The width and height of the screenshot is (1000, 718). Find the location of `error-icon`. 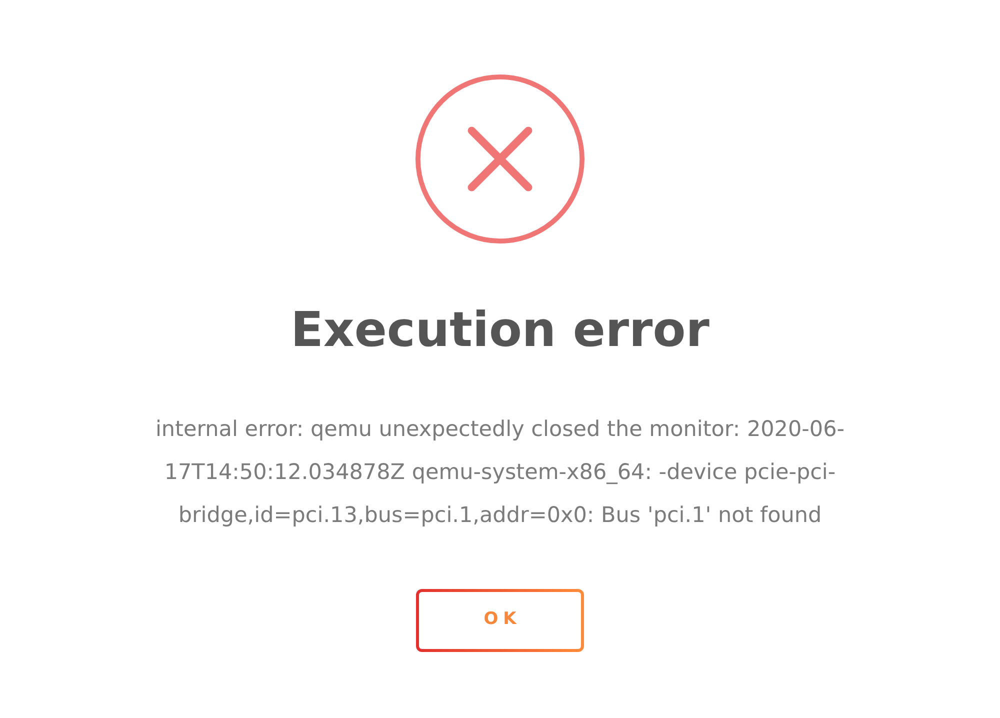

error-icon is located at coordinates (500, 159).